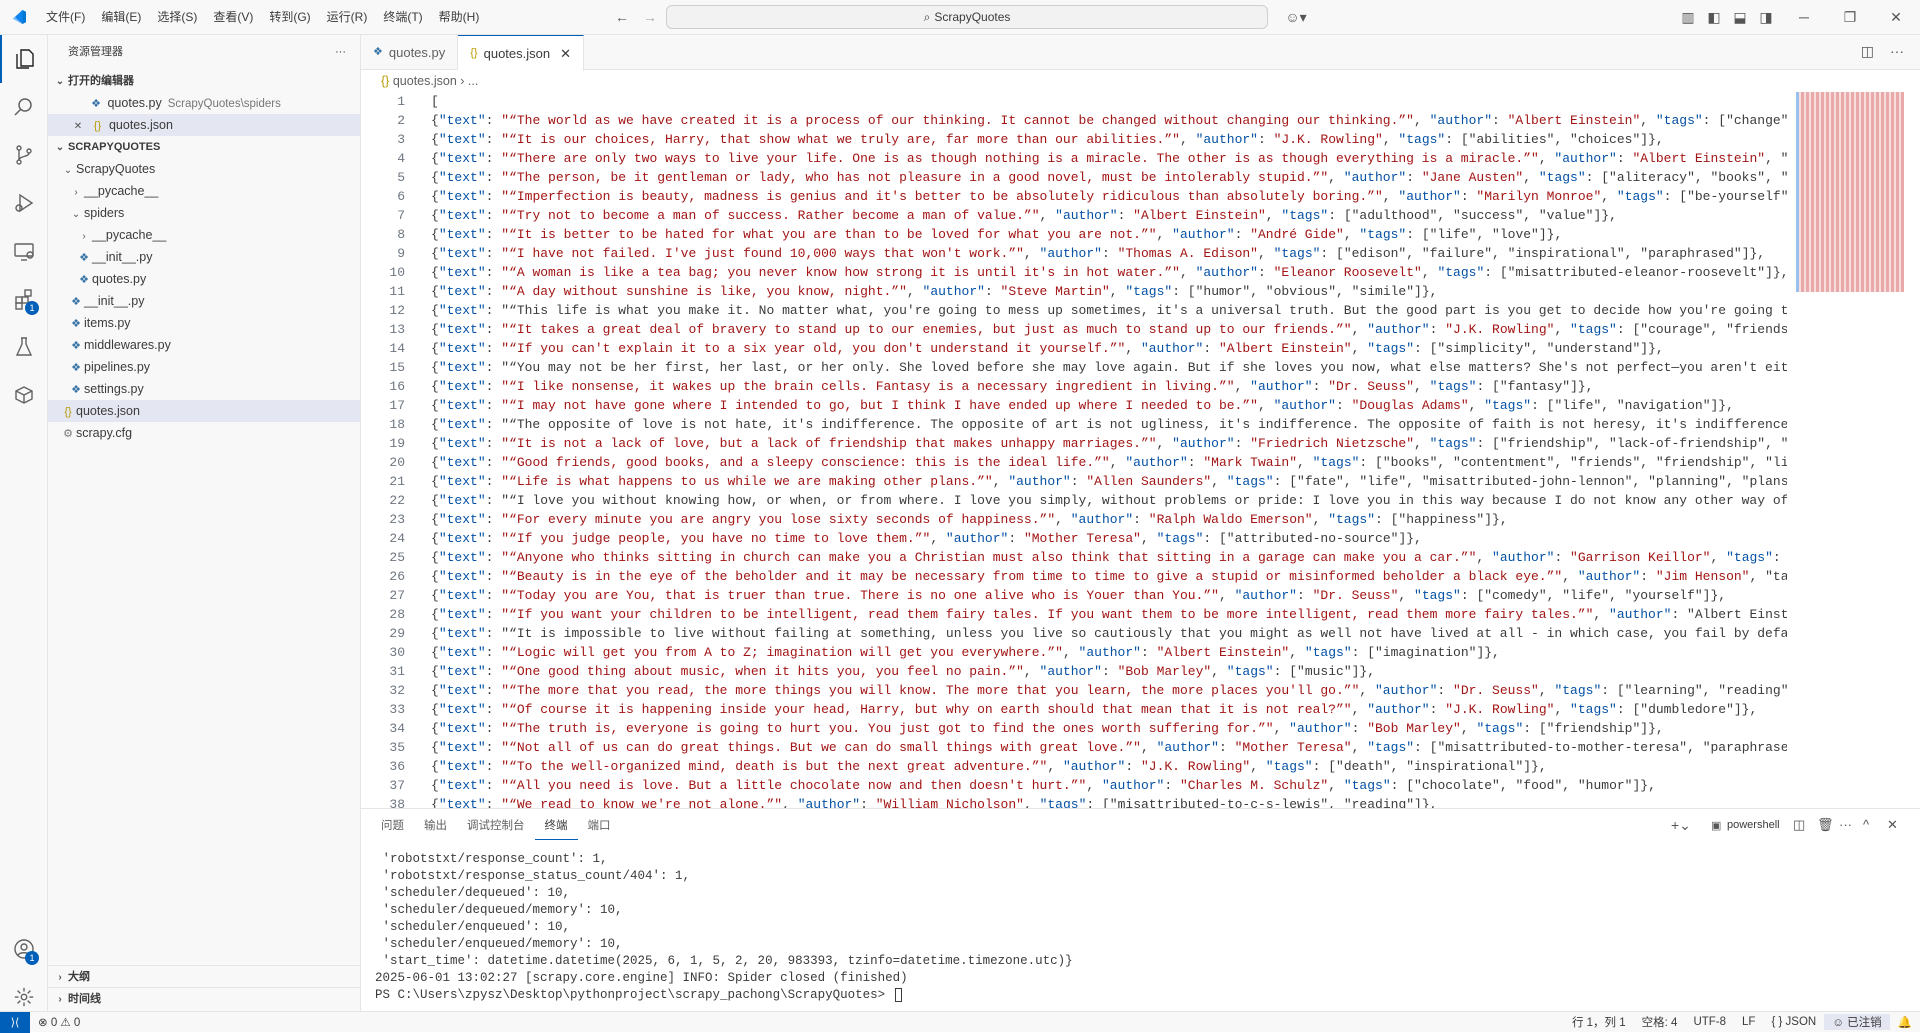  Describe the element at coordinates (24, 299) in the screenshot. I see `extensions-icon: 1` at that location.